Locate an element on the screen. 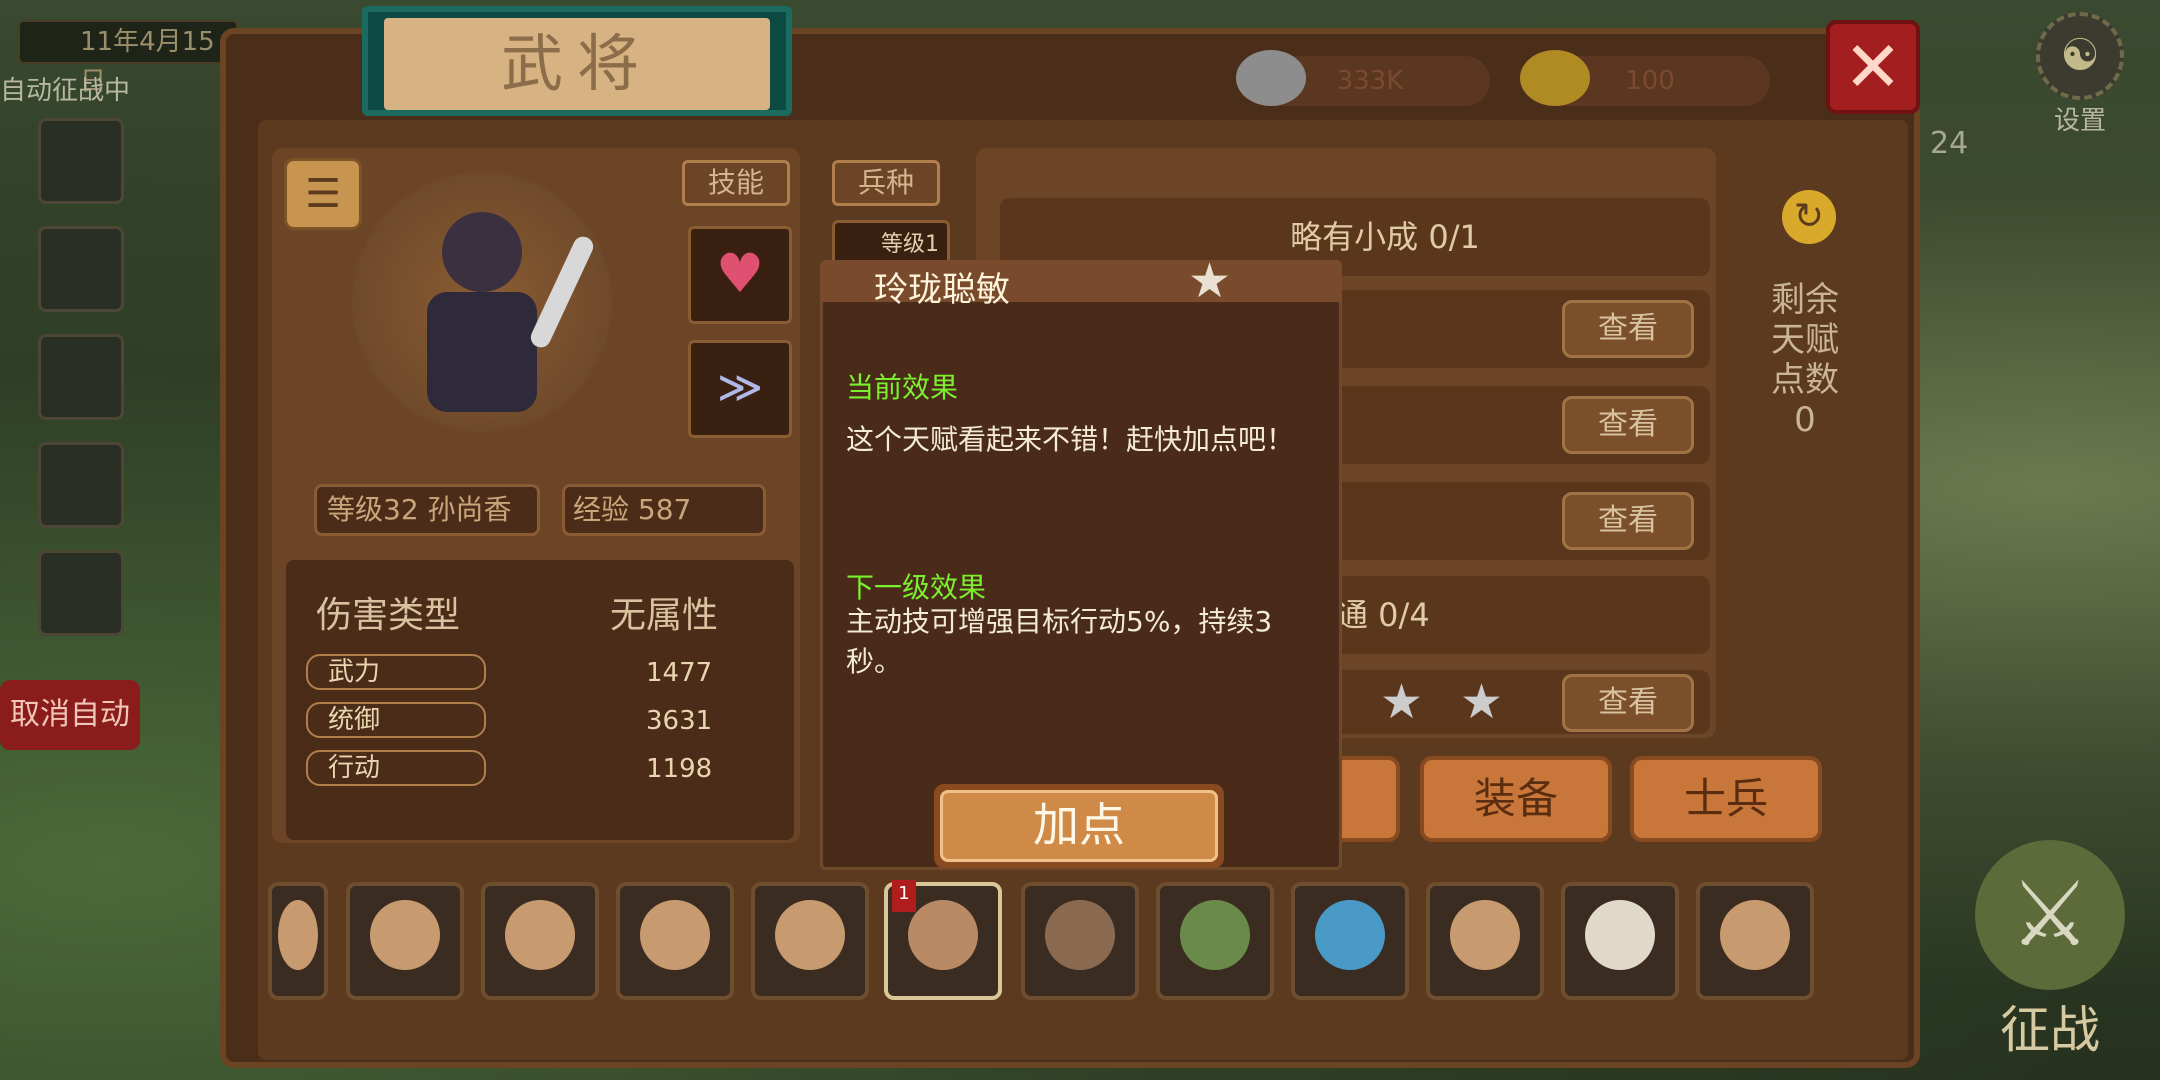 The width and height of the screenshot is (2160, 1080). skill-slot: ♥ is located at coordinates (740, 275).